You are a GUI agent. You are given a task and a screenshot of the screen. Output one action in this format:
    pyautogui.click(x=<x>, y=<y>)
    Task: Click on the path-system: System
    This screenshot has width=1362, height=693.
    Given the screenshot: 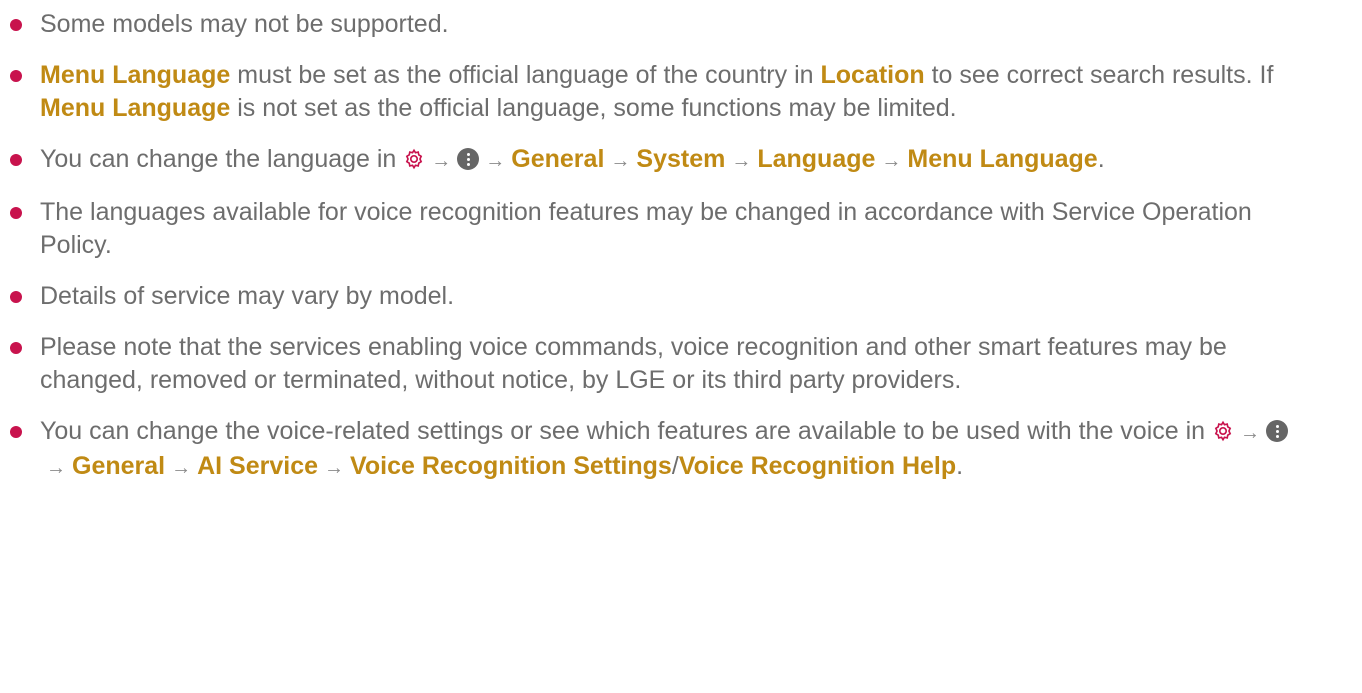 What is the action you would take?
    pyautogui.click(x=681, y=159)
    